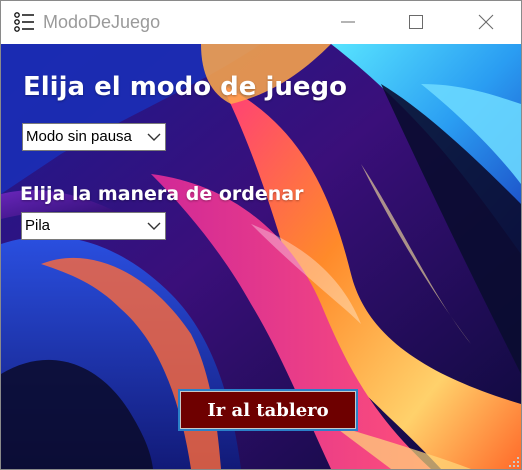 The height and width of the screenshot is (470, 522). Describe the element at coordinates (261, 22) in the screenshot. I see `title-bar: ModoDeJuego` at that location.